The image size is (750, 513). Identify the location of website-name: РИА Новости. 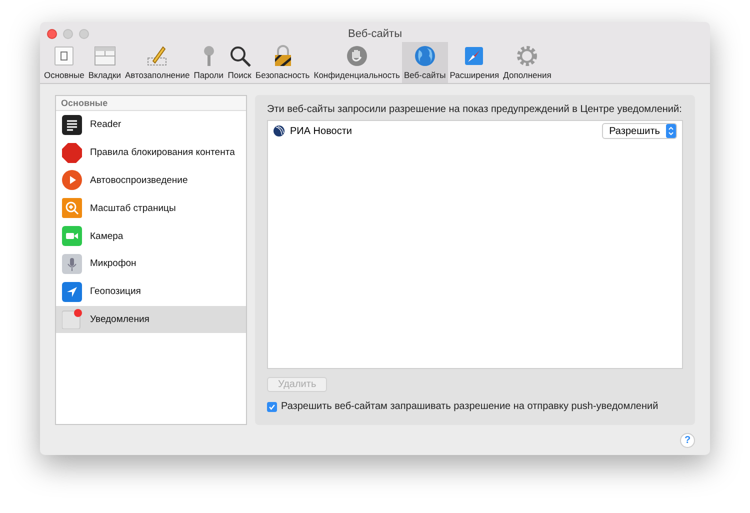
(322, 131).